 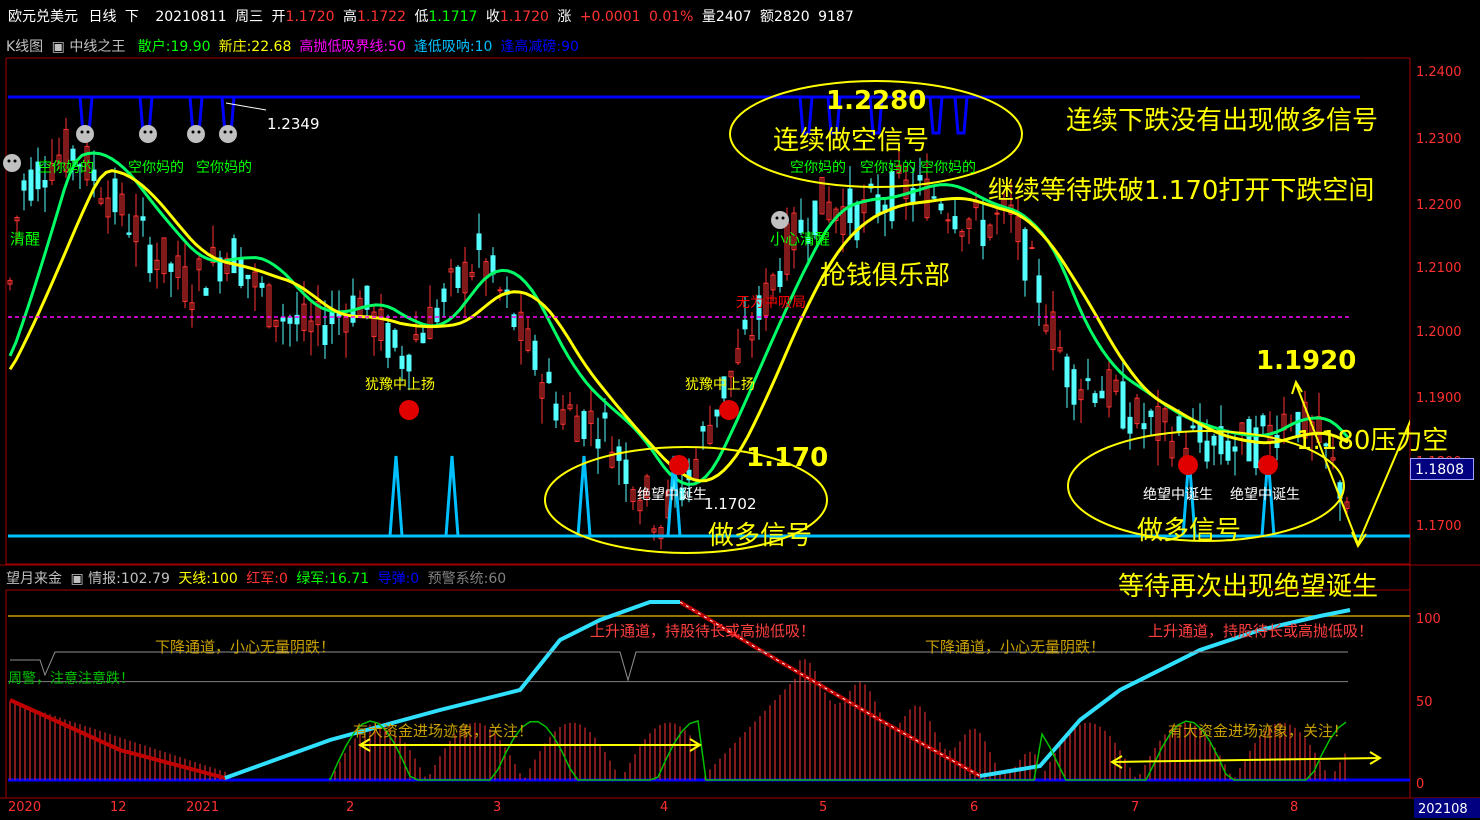 What do you see at coordinates (71, 679) in the screenshot?
I see `warning-label: 周警，注意注意跌！` at bounding box center [71, 679].